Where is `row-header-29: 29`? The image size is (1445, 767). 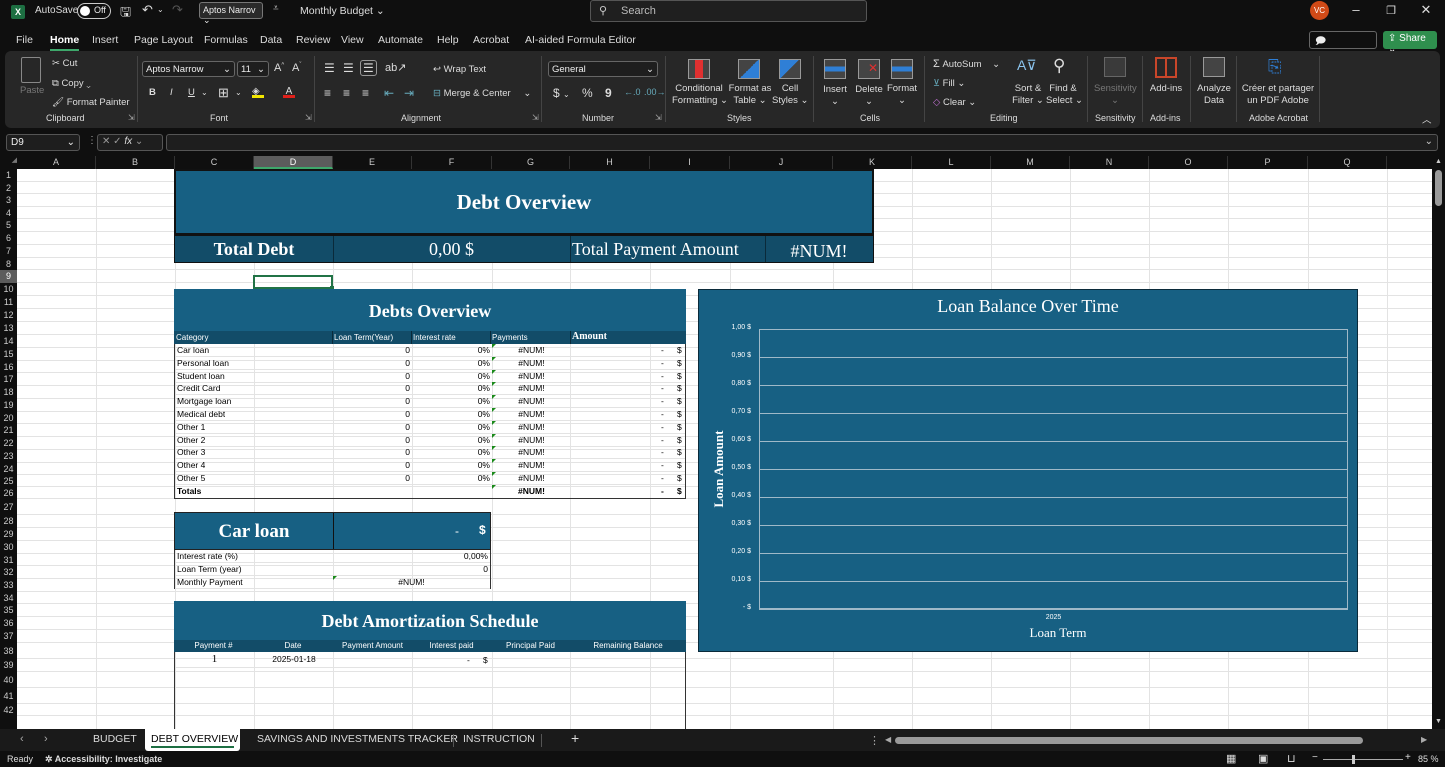 row-header-29: 29 is located at coordinates (8, 534).